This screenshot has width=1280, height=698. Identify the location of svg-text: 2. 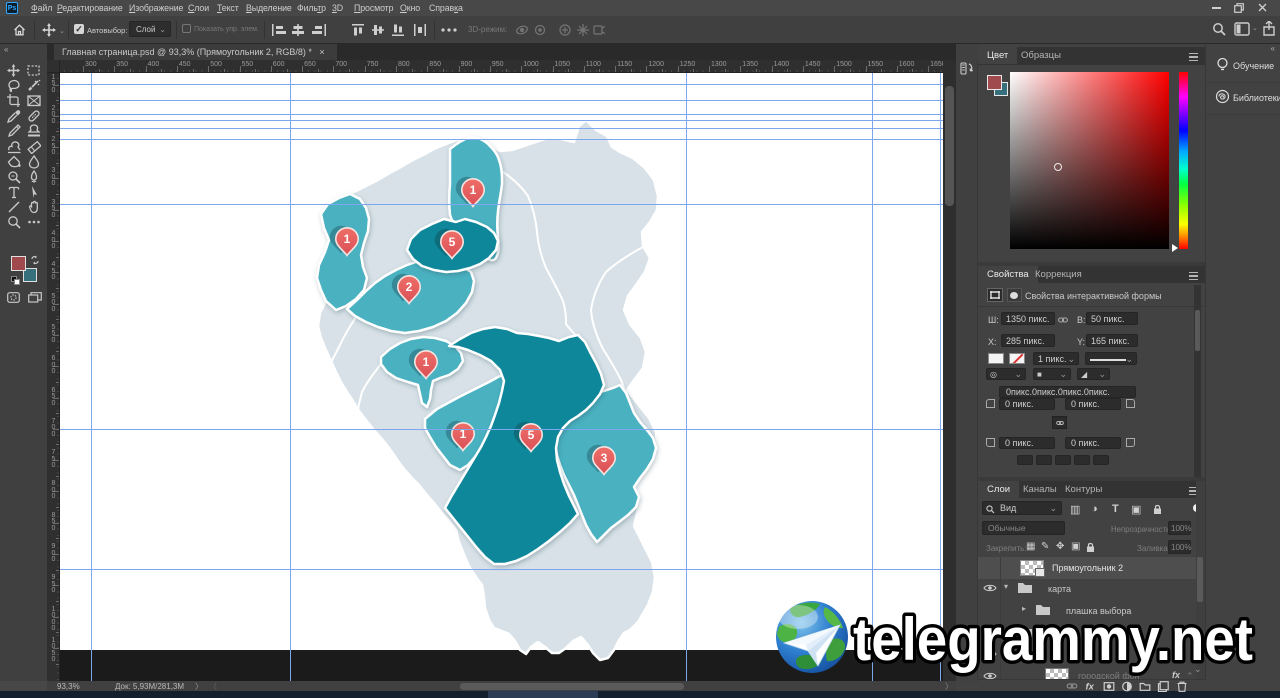
(409, 287).